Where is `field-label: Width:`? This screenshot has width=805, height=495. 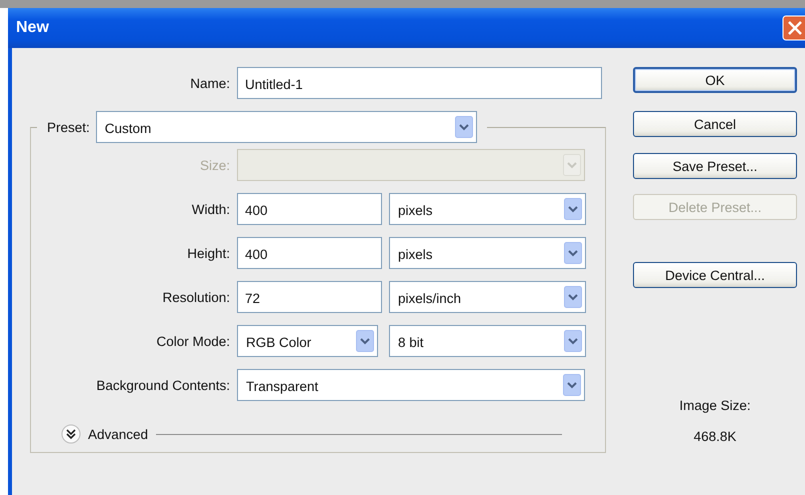
field-label: Width: is located at coordinates (210, 209).